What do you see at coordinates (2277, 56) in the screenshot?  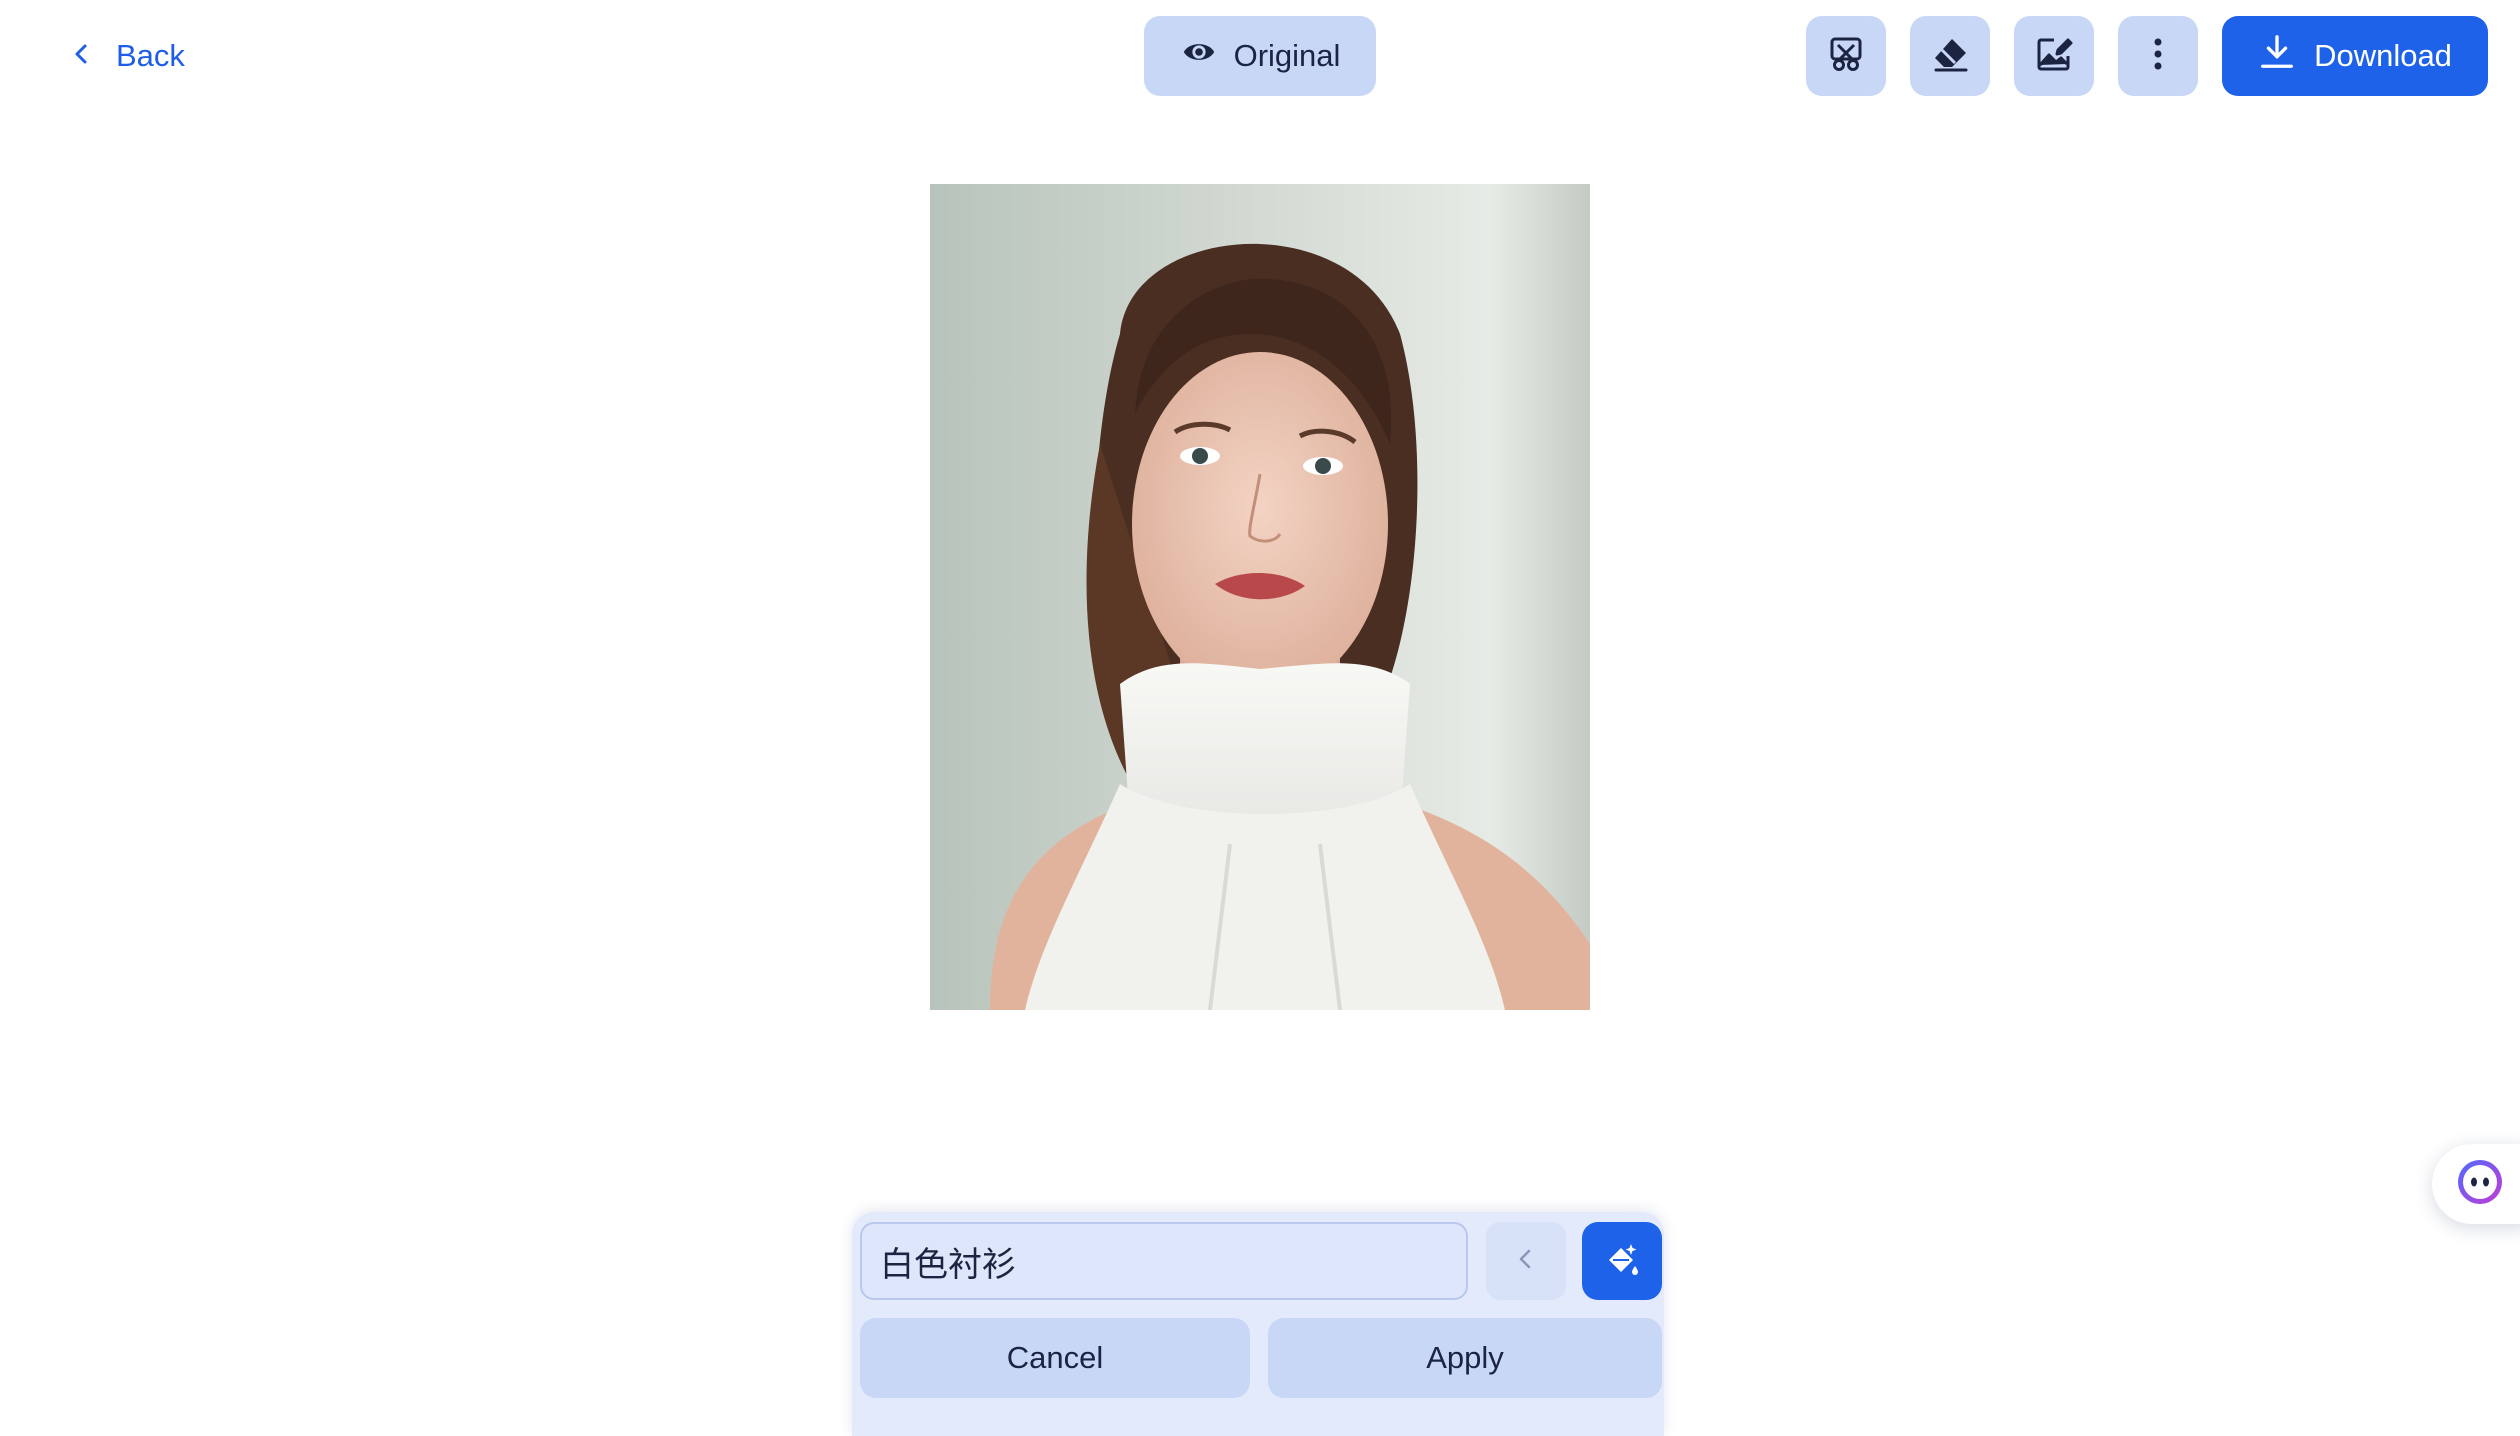 I see `download-icon` at bounding box center [2277, 56].